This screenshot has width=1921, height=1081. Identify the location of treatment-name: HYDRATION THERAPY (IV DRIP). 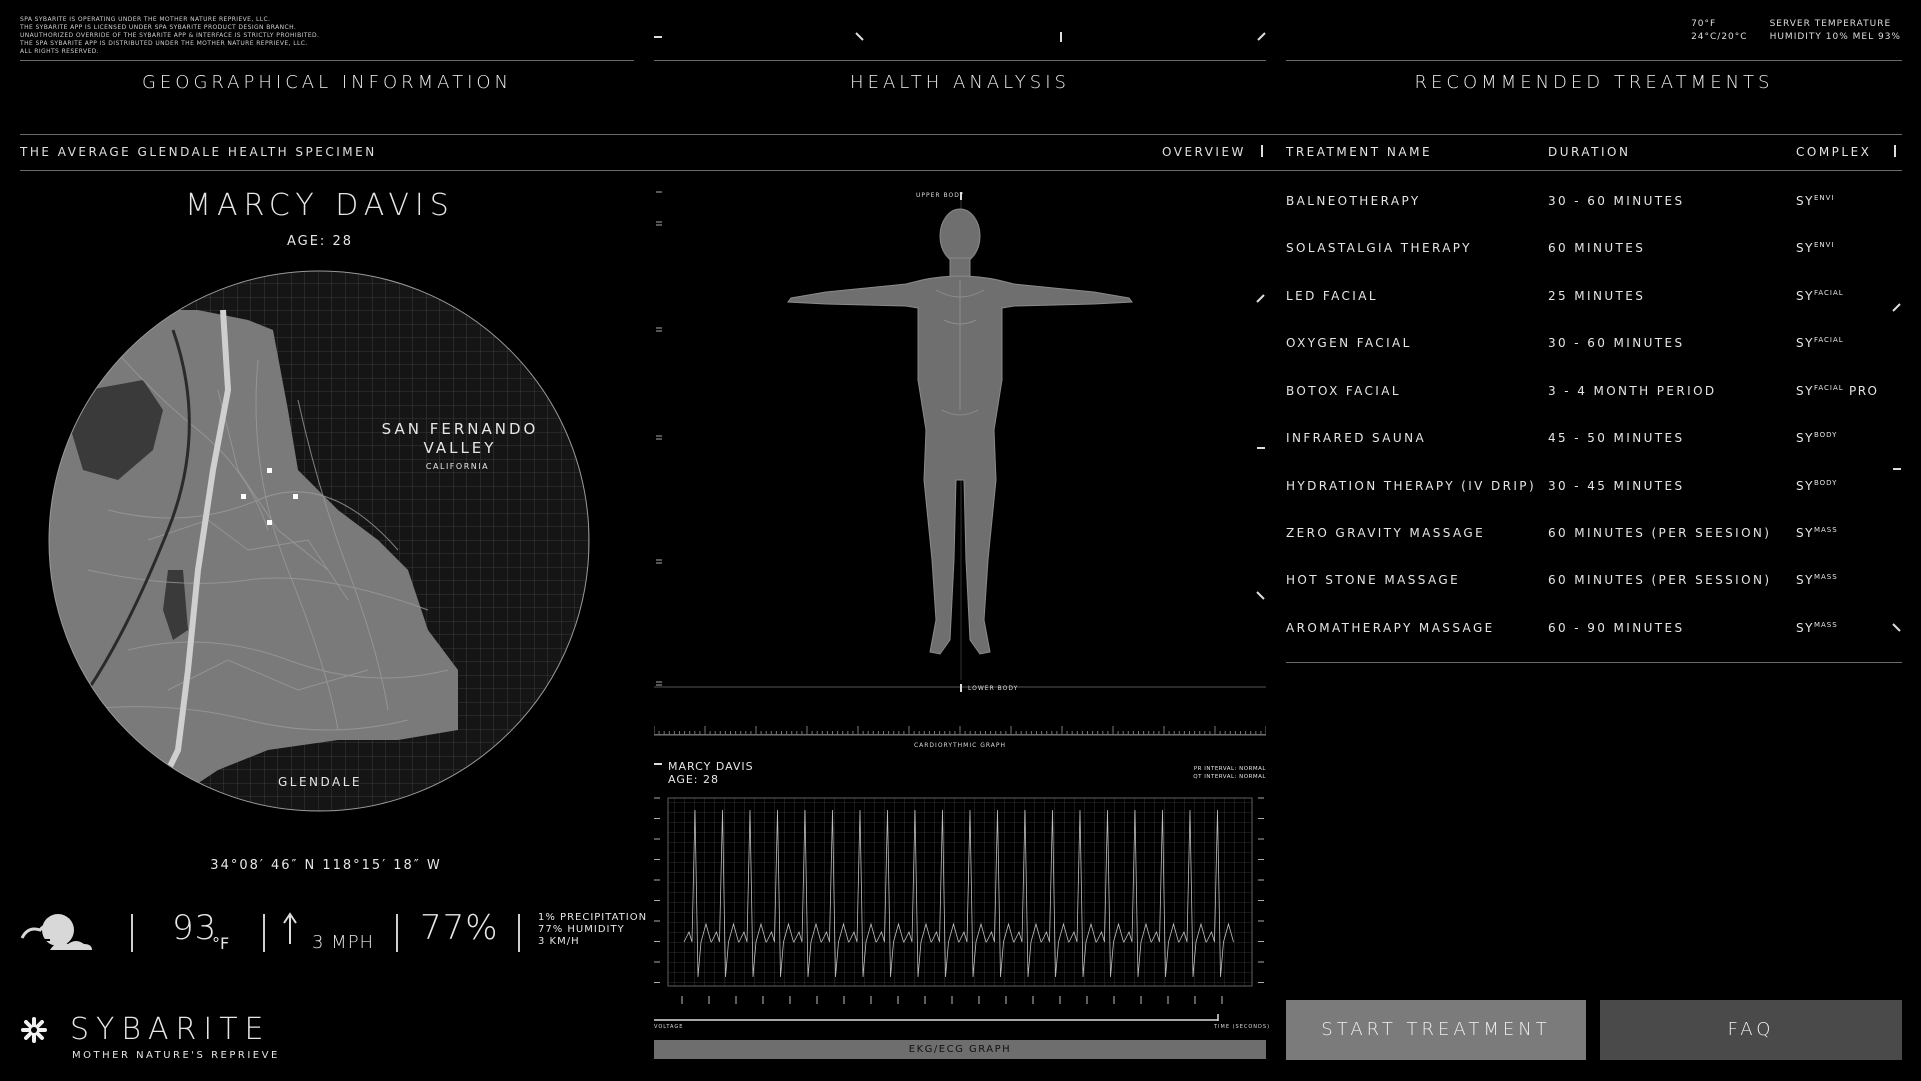
(1411, 486).